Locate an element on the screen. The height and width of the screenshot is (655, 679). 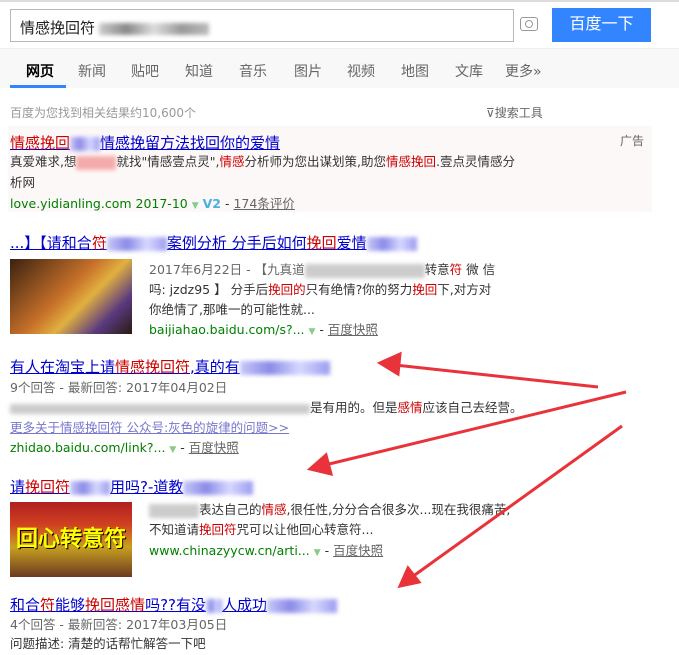
result-meta: baijiahao.baidu.com/s?... ▼ - 百度快照 is located at coordinates (263, 329).